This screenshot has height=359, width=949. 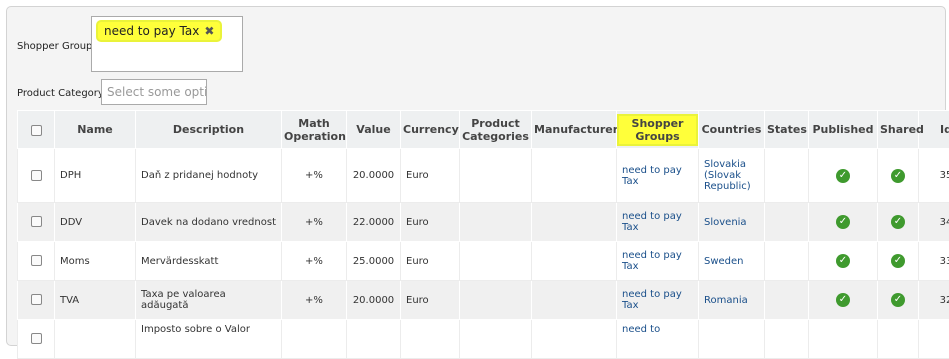 I want to click on select-all-header, so click(x=36, y=130).